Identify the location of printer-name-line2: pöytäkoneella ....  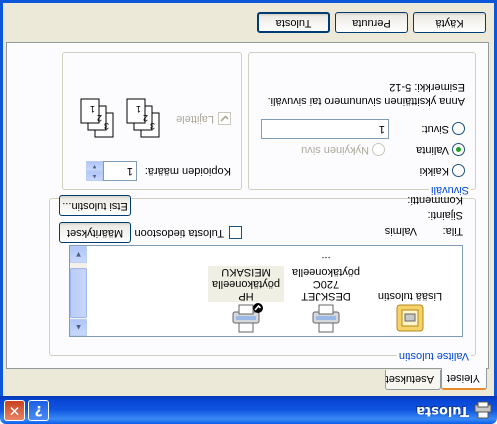
(326, 266).